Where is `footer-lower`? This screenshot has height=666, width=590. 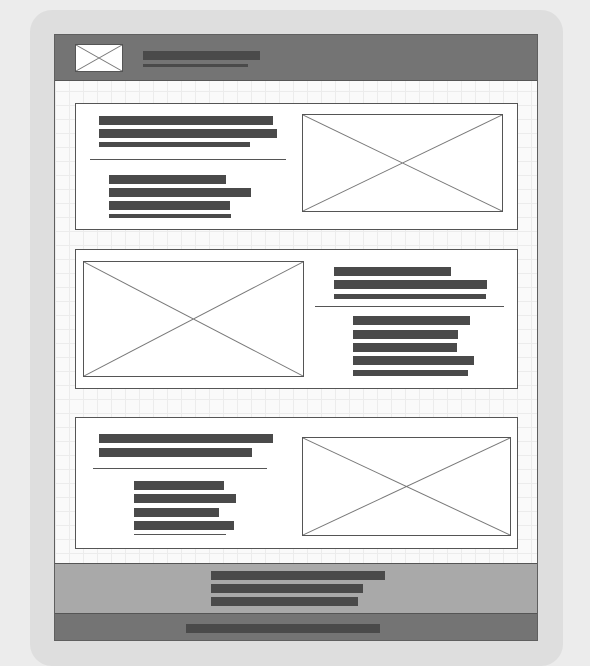 footer-lower is located at coordinates (296, 626).